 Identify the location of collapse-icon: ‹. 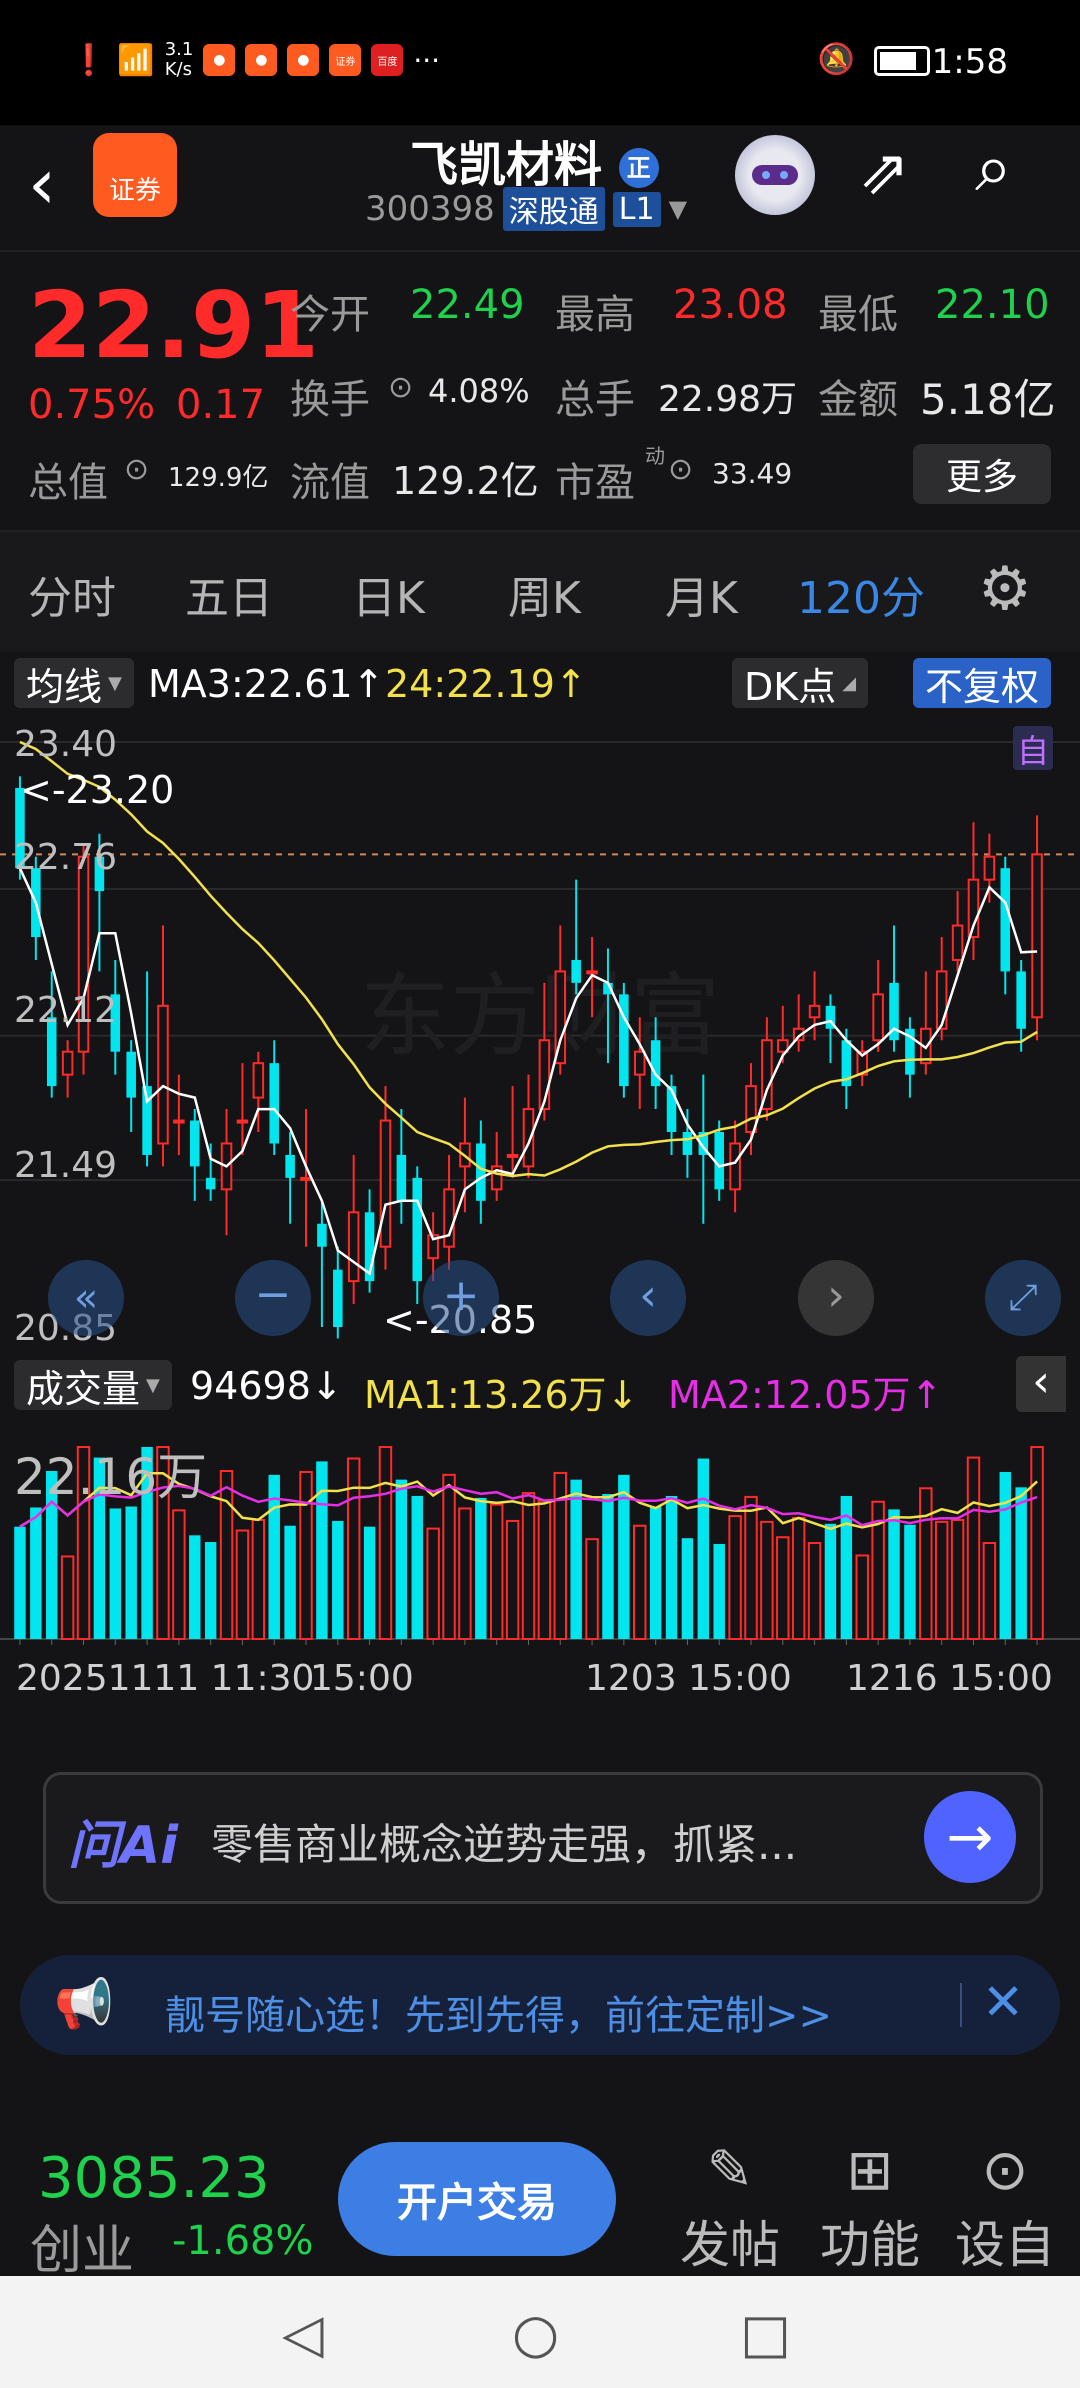
(1041, 1384).